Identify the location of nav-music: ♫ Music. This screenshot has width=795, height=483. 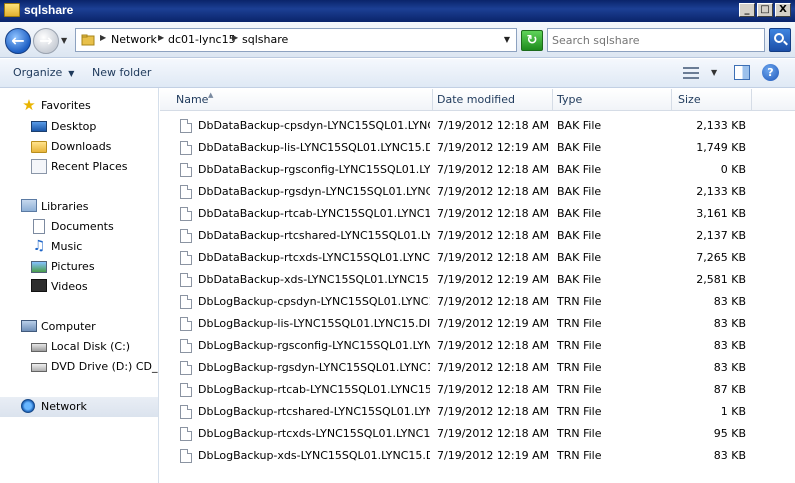
(79, 247).